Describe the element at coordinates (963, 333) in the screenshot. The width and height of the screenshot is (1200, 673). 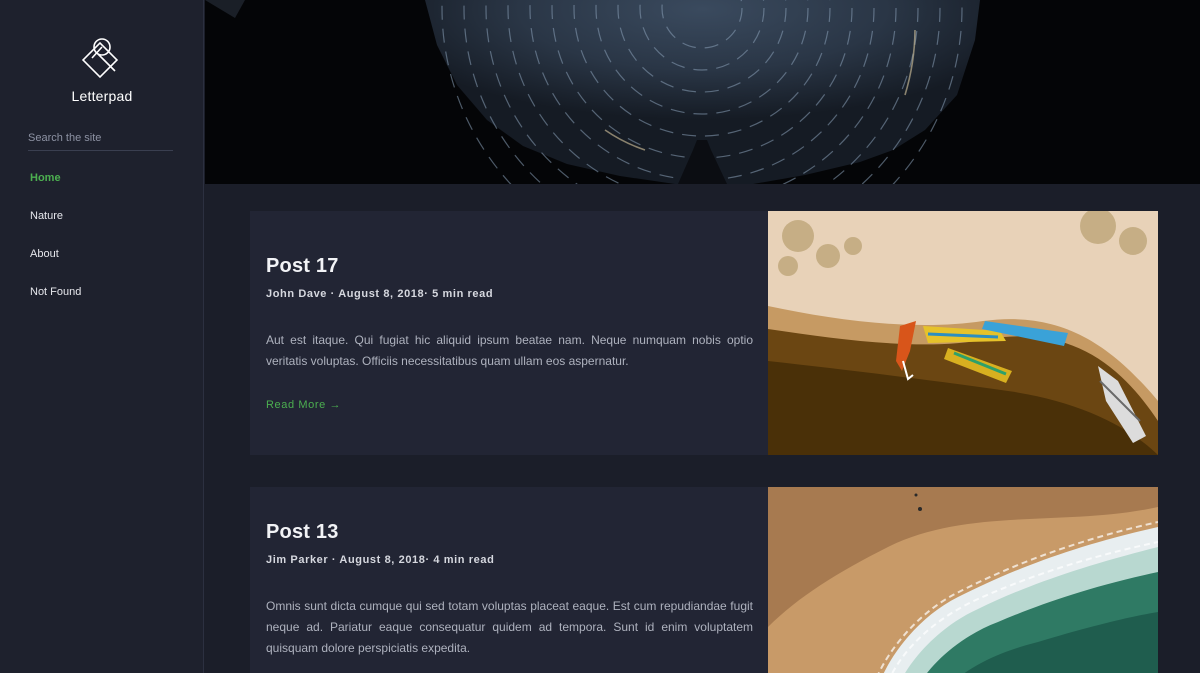
I see `post-image-boats` at that location.